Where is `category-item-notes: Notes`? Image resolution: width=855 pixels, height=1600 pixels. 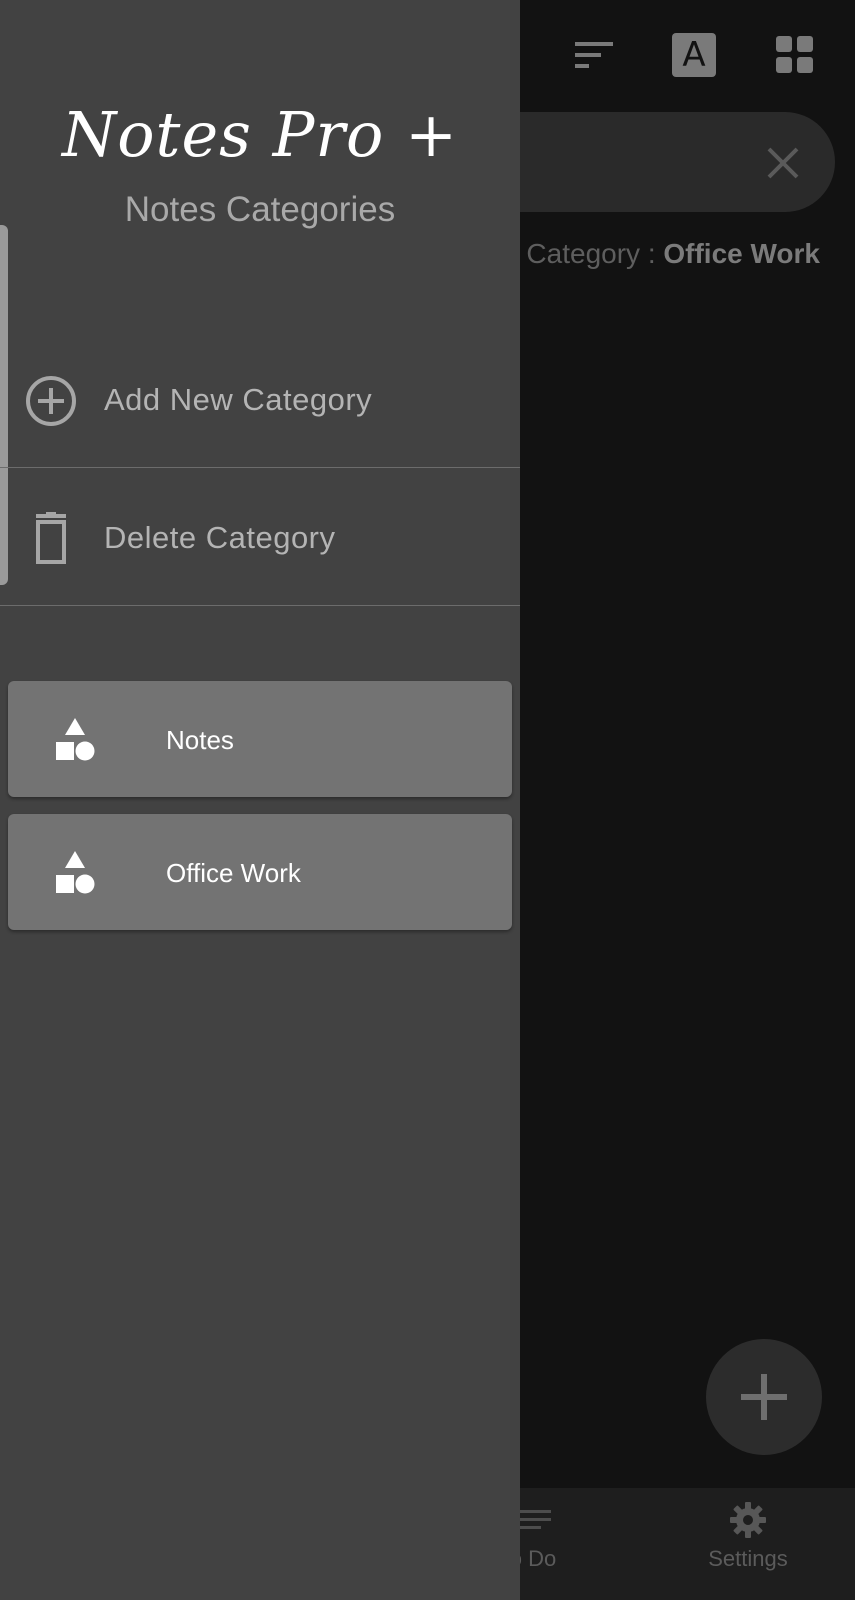 category-item-notes: Notes is located at coordinates (260, 739).